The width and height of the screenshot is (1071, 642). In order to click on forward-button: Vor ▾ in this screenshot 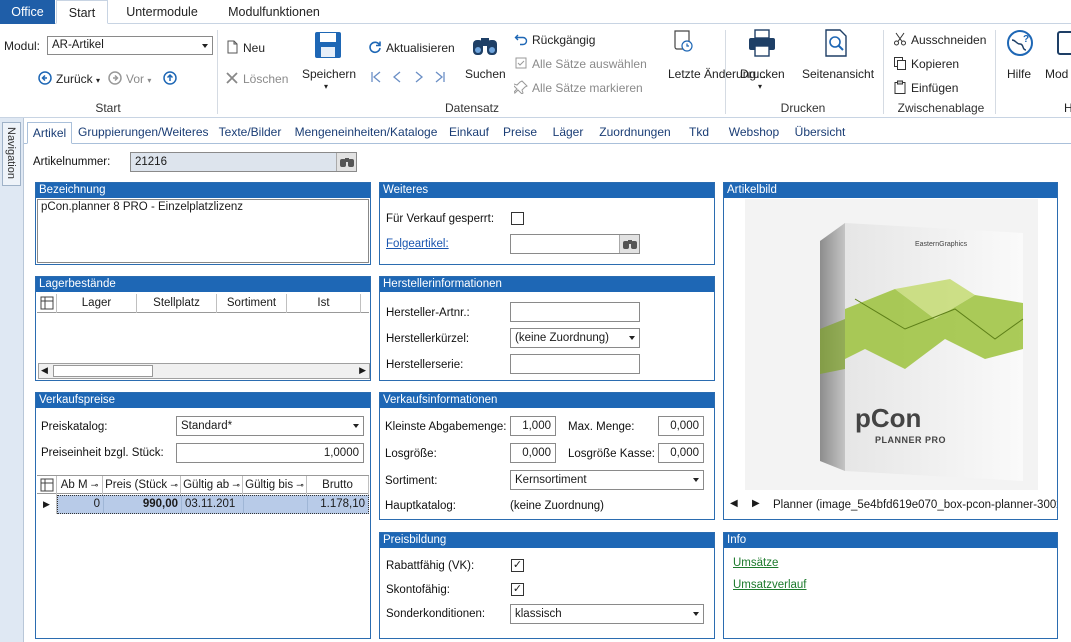, I will do `click(129, 78)`.